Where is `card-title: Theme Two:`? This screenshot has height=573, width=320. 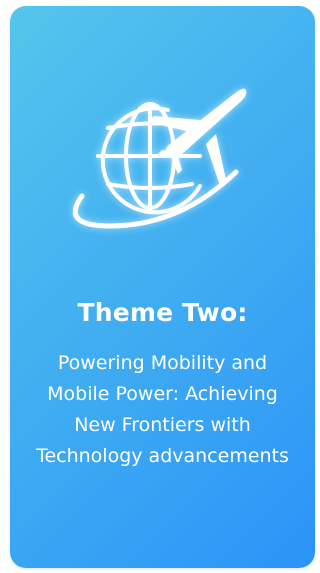 card-title: Theme Two: is located at coordinates (162, 312).